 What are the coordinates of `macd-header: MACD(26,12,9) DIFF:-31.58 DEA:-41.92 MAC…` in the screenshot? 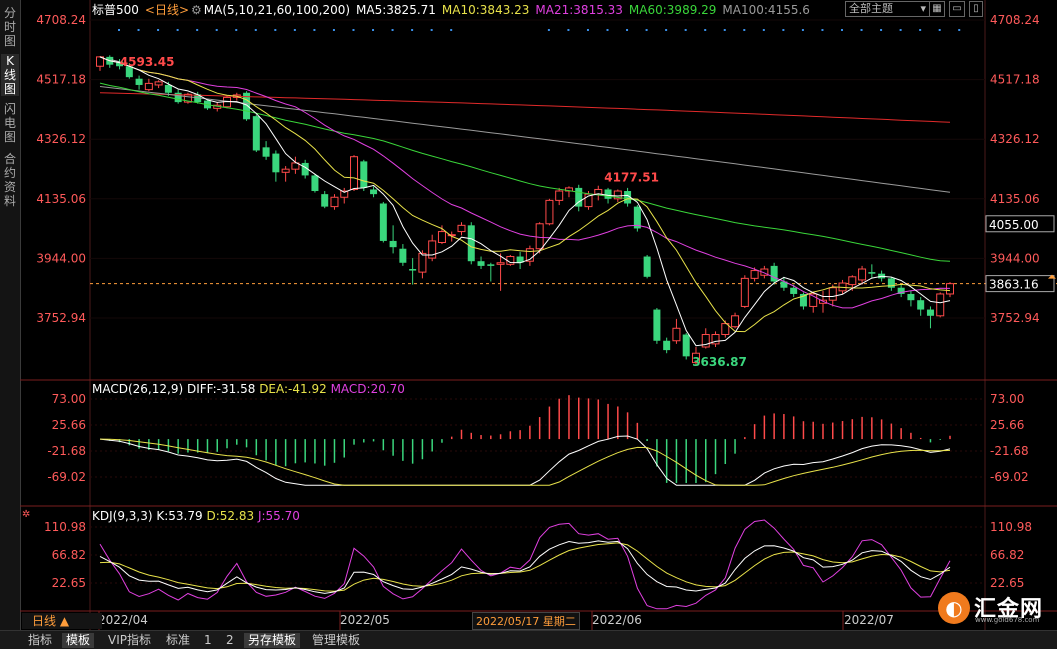 It's located at (248, 389).